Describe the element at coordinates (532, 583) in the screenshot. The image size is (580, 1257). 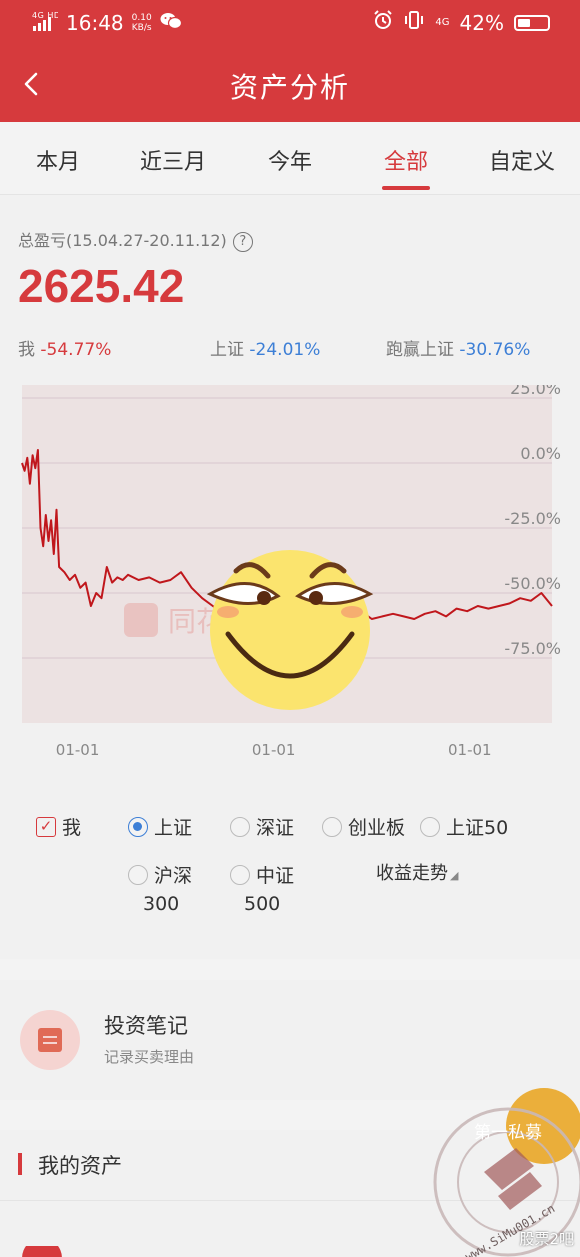
I see `y-tick-label: -50.0%` at that location.